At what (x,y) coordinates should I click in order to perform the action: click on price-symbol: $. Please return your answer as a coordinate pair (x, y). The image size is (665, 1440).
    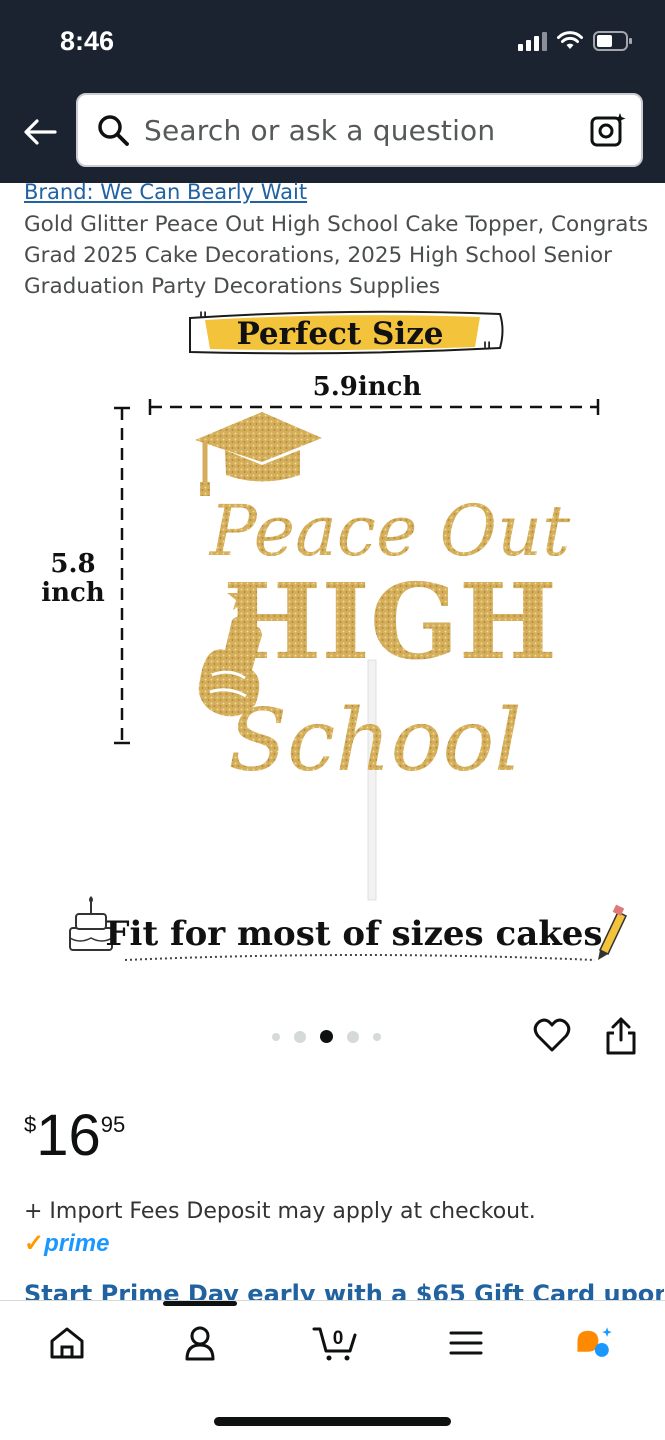
    Looking at the image, I should click on (30, 1124).